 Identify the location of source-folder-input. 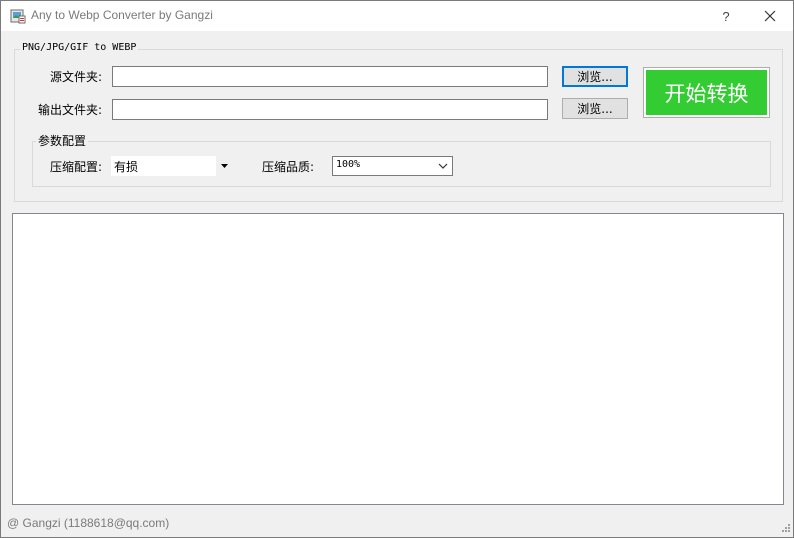
(330, 76).